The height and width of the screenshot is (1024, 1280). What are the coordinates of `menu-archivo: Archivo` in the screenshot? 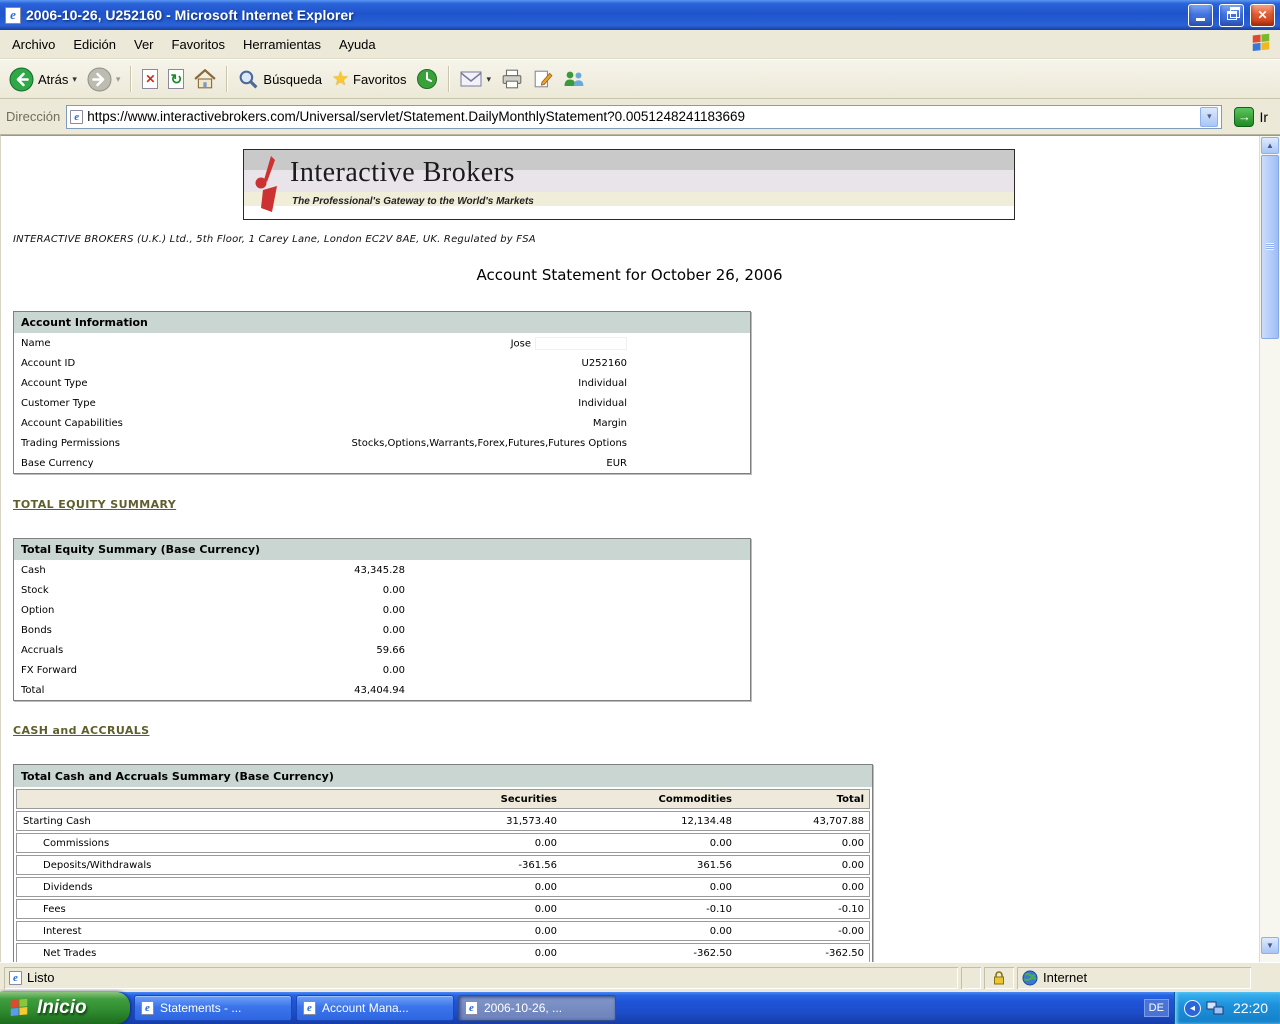 It's located at (33, 44).